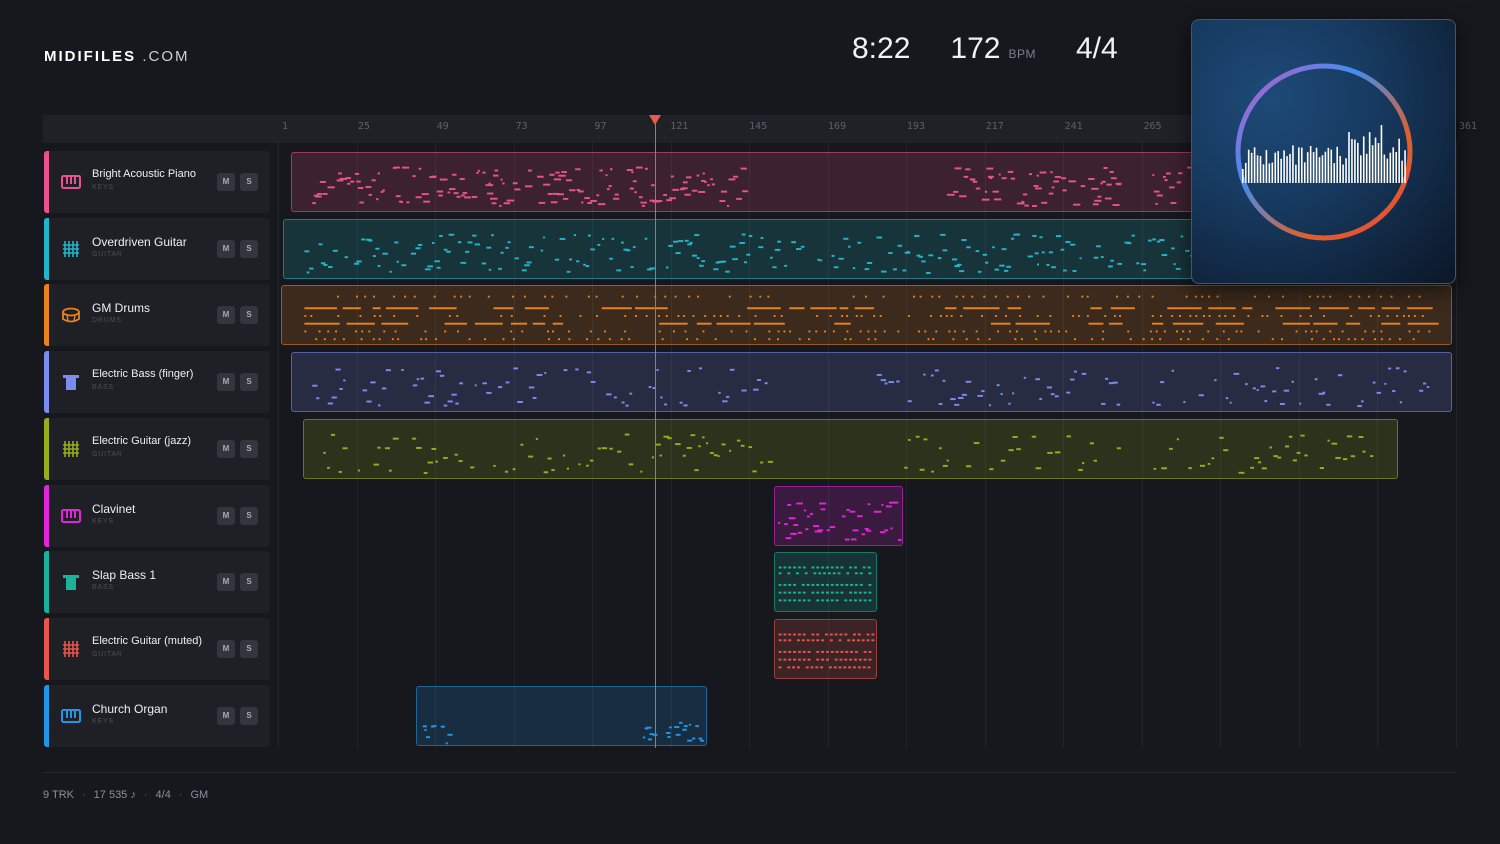 The image size is (1500, 844). What do you see at coordinates (679, 126) in the screenshot?
I see `ruler-label: 121` at bounding box center [679, 126].